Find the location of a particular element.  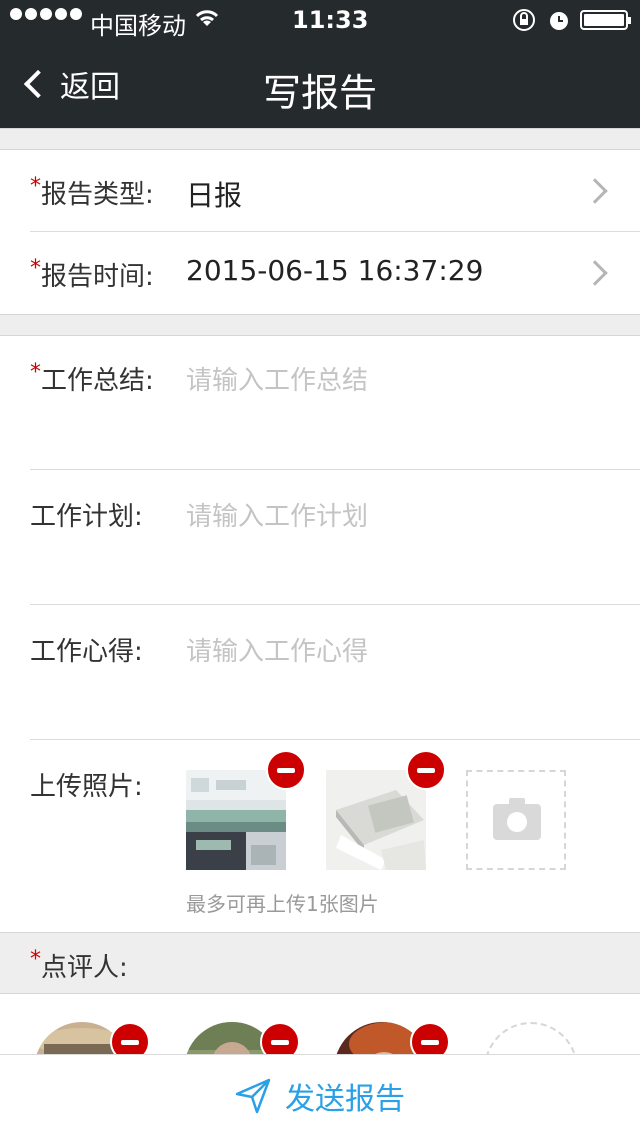

summary-input: 请输入工作总结 is located at coordinates (277, 378).